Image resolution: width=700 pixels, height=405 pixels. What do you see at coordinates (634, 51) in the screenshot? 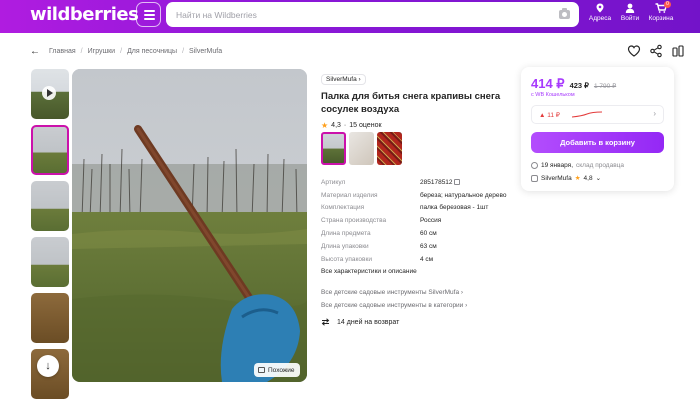
I see `heart-icon` at bounding box center [634, 51].